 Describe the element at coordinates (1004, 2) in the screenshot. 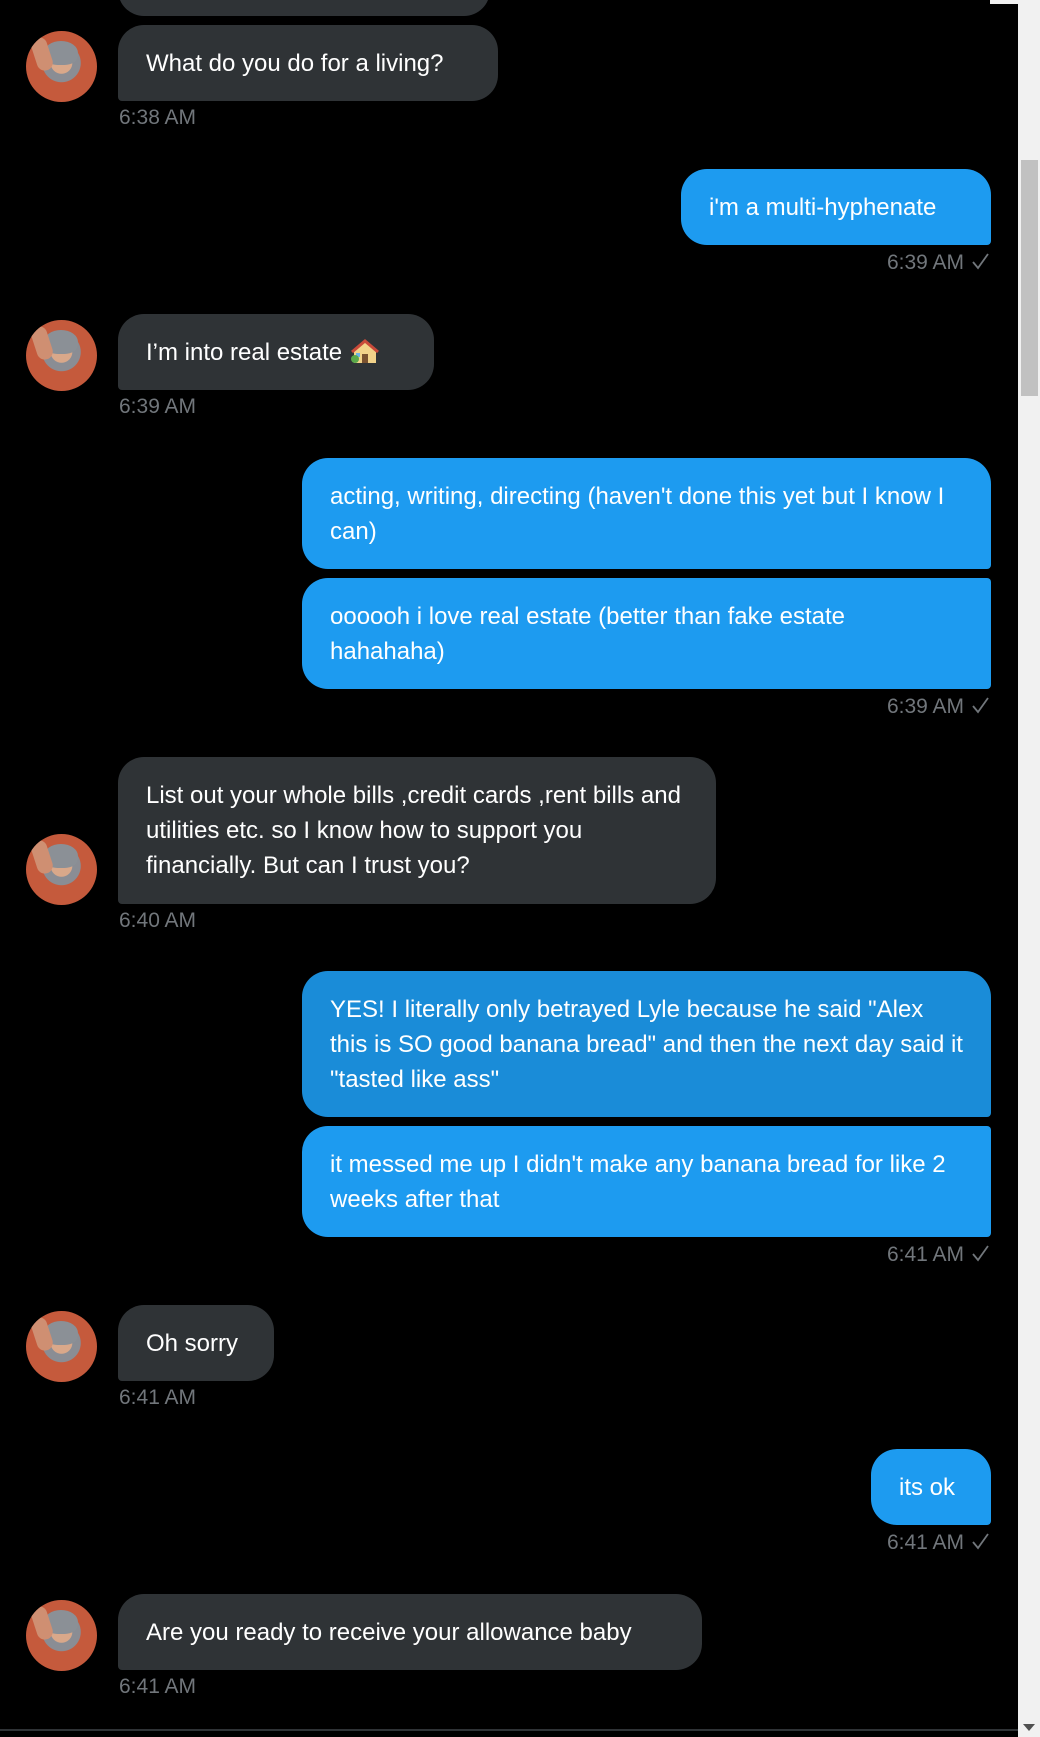

I see `window-edge` at that location.